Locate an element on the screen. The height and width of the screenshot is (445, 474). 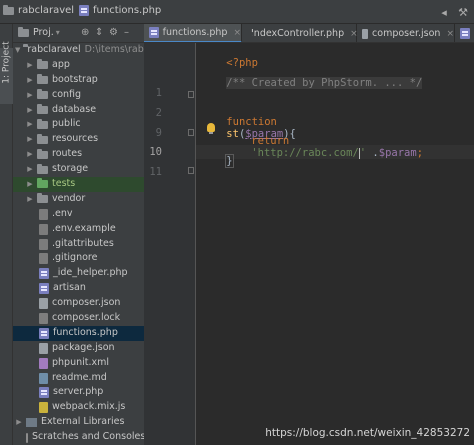
tree-item-tests: ▶ tests is located at coordinates (78, 184).